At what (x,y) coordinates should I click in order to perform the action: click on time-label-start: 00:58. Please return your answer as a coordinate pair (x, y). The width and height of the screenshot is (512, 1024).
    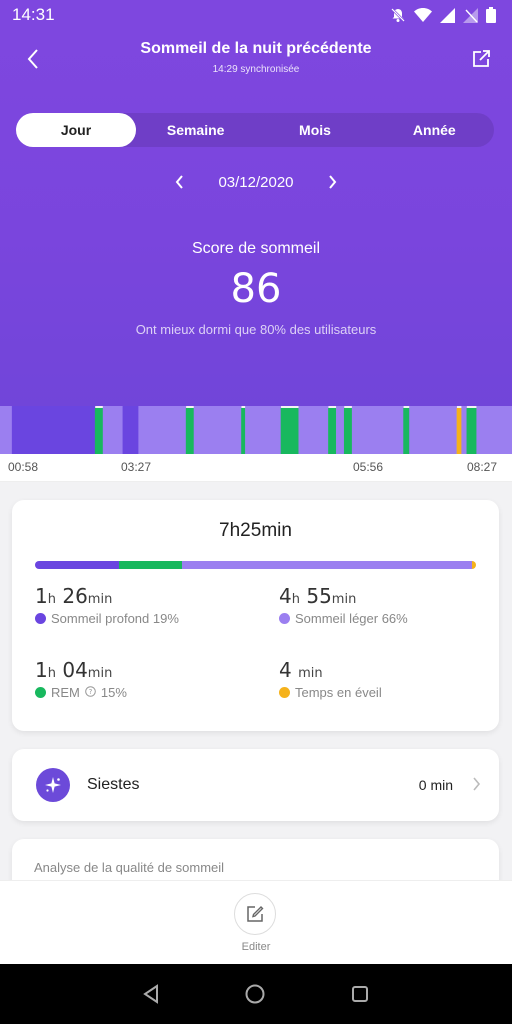
    Looking at the image, I should click on (23, 467).